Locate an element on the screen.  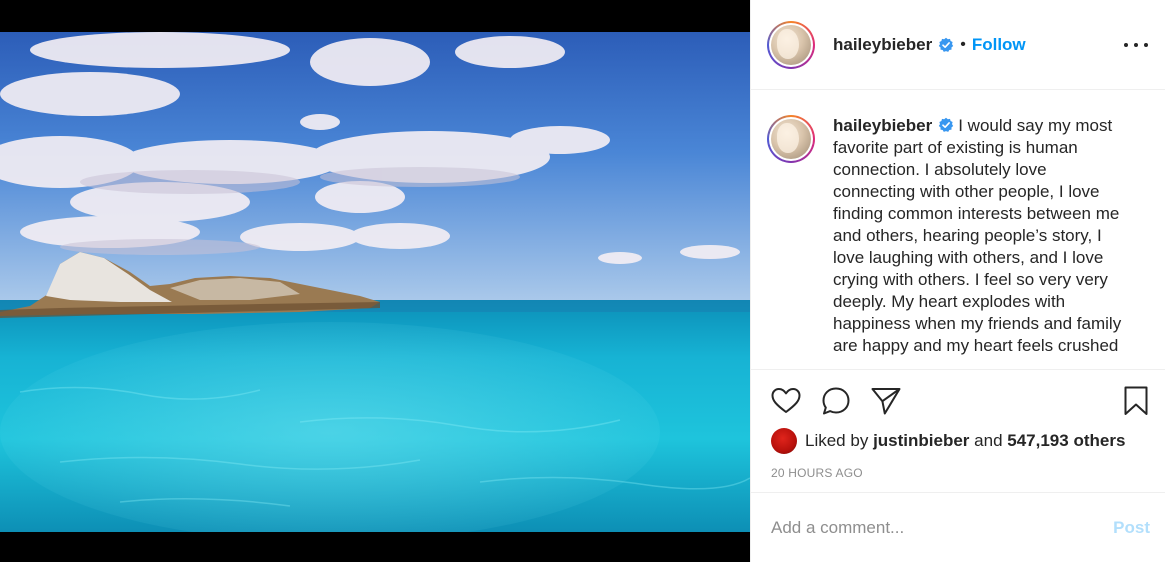
comment-input is located at coordinates (942, 528).